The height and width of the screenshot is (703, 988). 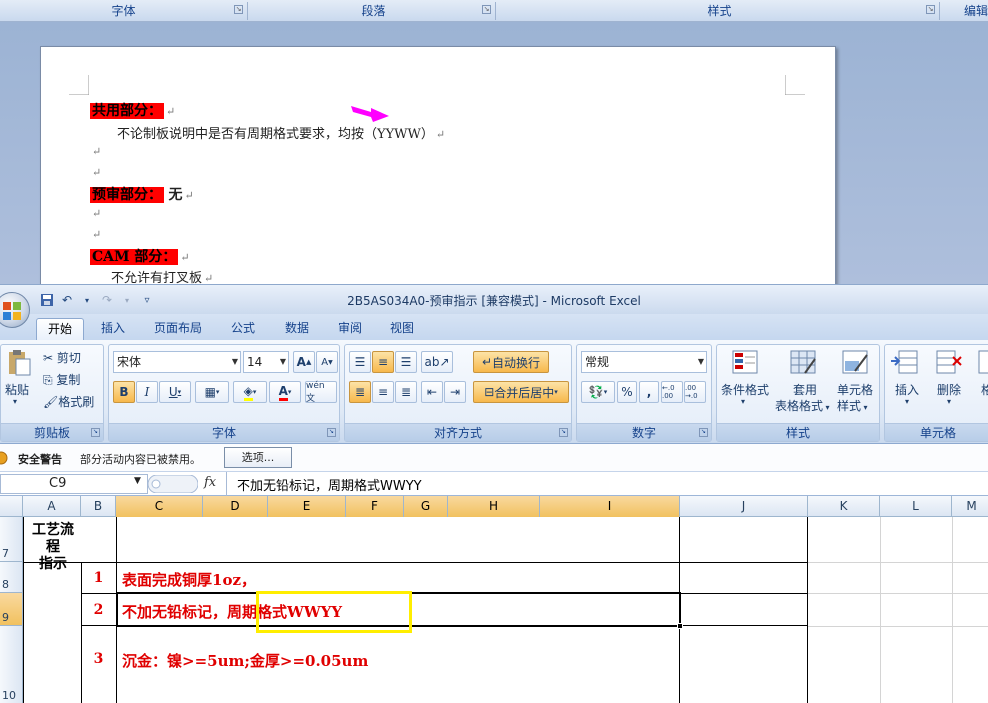 What do you see at coordinates (243, 329) in the screenshot?
I see `tab-formulas: 公式` at bounding box center [243, 329].